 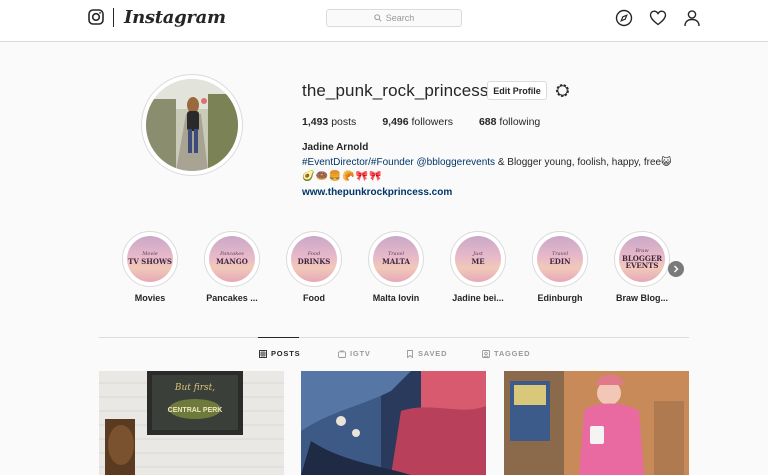 I want to click on highlight-cover-big-text: Drinks, so click(x=314, y=262).